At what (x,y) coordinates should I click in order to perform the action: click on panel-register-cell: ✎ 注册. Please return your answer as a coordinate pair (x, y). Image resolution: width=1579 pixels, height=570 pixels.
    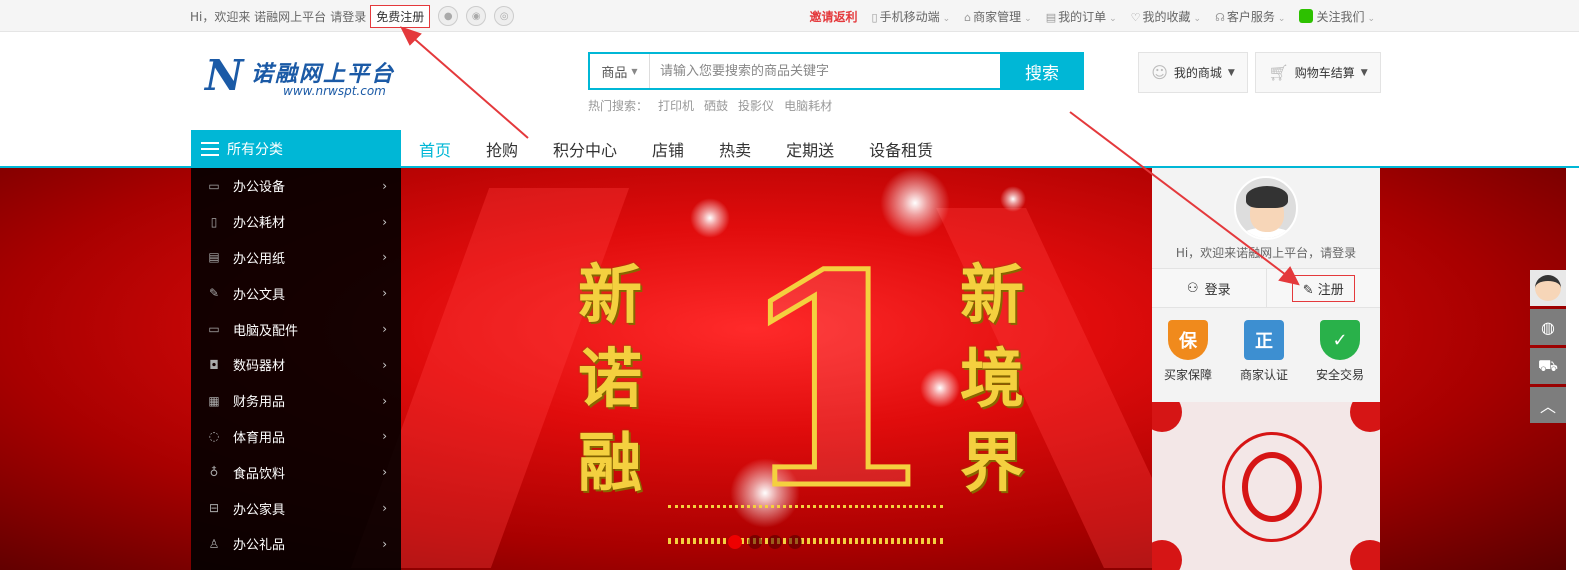
    Looking at the image, I should click on (1323, 288).